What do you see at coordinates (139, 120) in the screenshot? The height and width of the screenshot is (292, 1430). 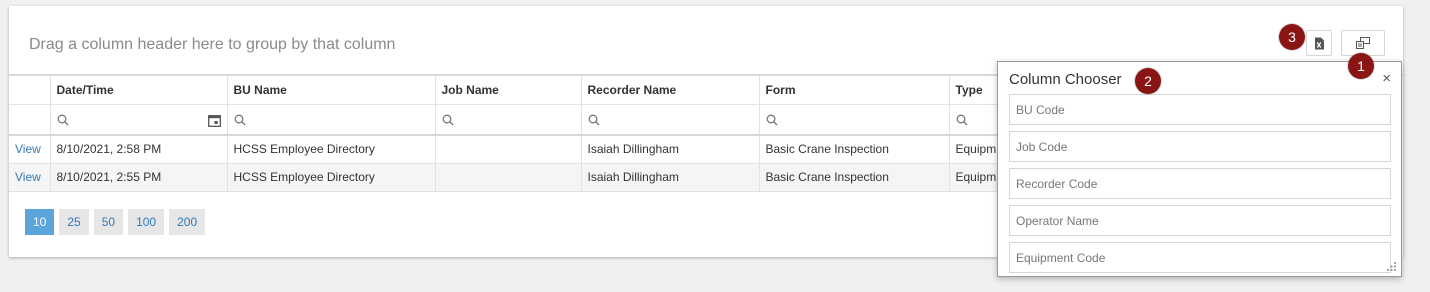 I see `filter-datetime` at bounding box center [139, 120].